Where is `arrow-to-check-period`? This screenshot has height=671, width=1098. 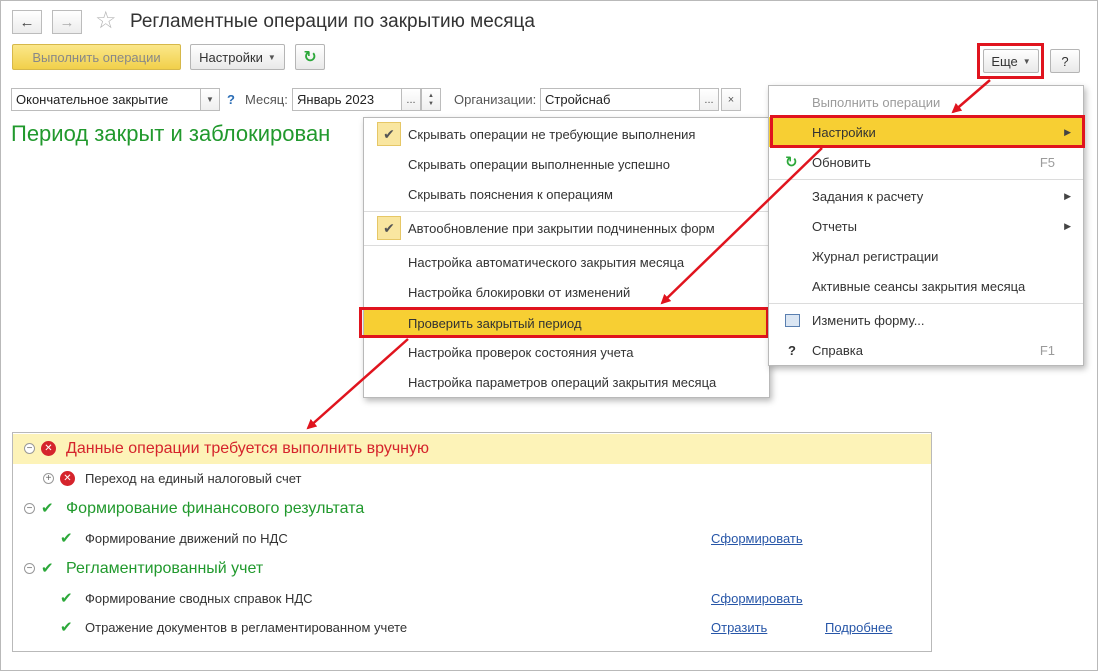
arrow-to-check-period is located at coordinates (741, 226).